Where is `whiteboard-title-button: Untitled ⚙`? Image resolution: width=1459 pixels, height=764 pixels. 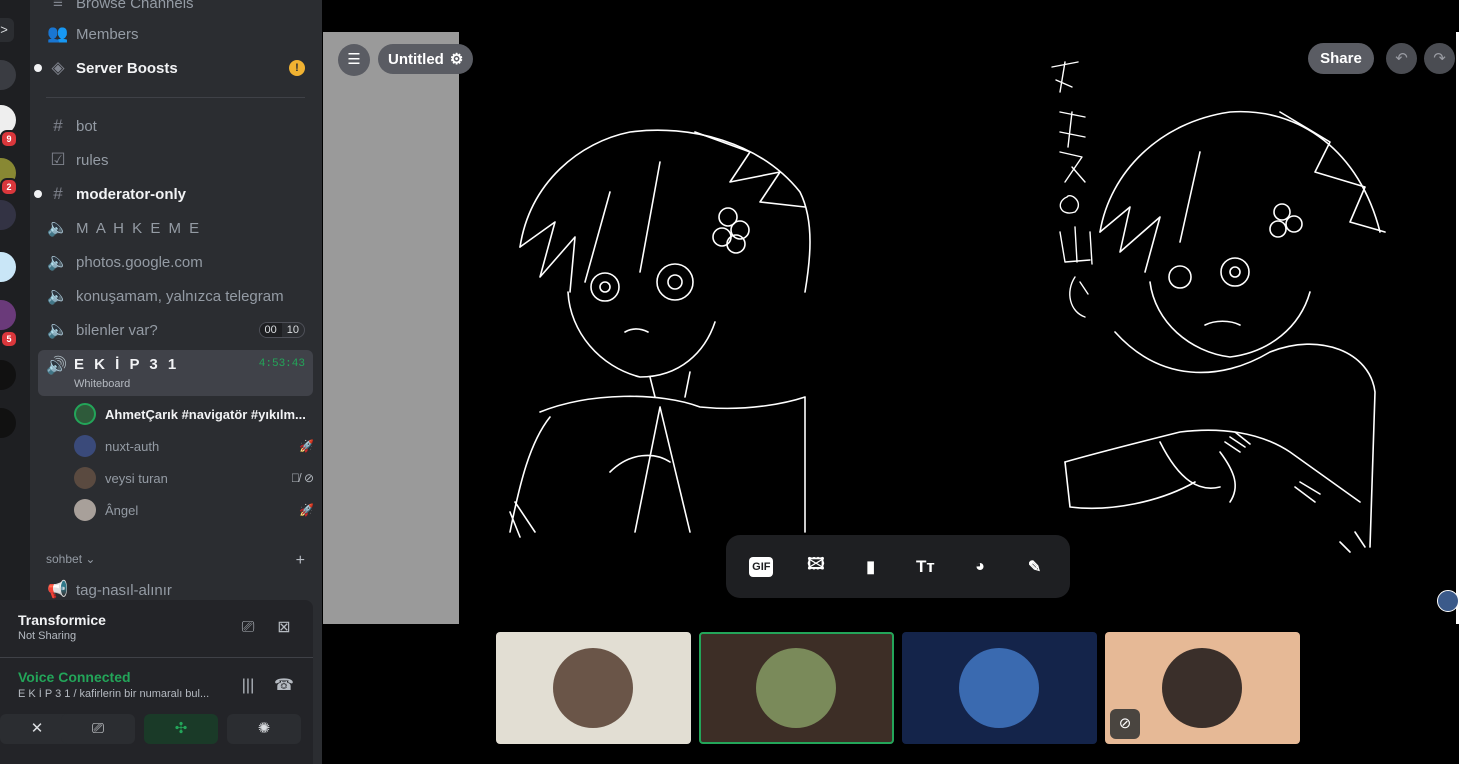 whiteboard-title-button: Untitled ⚙ is located at coordinates (426, 59).